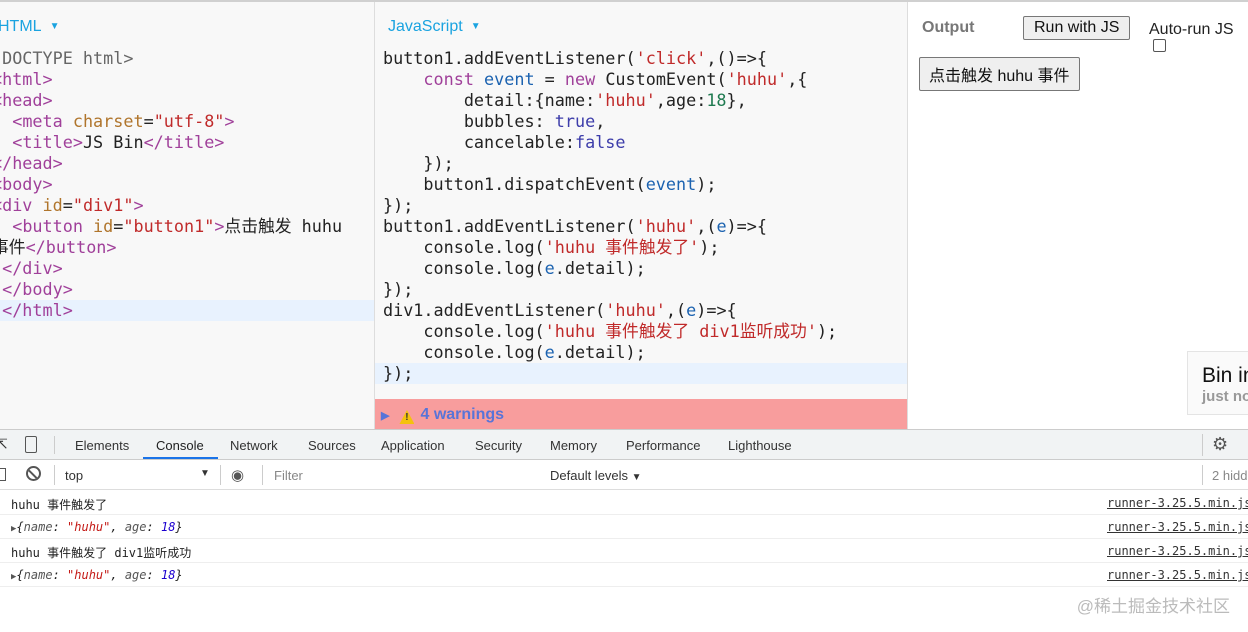 The image size is (1248, 632). What do you see at coordinates (1220, 444) in the screenshot?
I see `settings-gear-icon: ⚙` at bounding box center [1220, 444].